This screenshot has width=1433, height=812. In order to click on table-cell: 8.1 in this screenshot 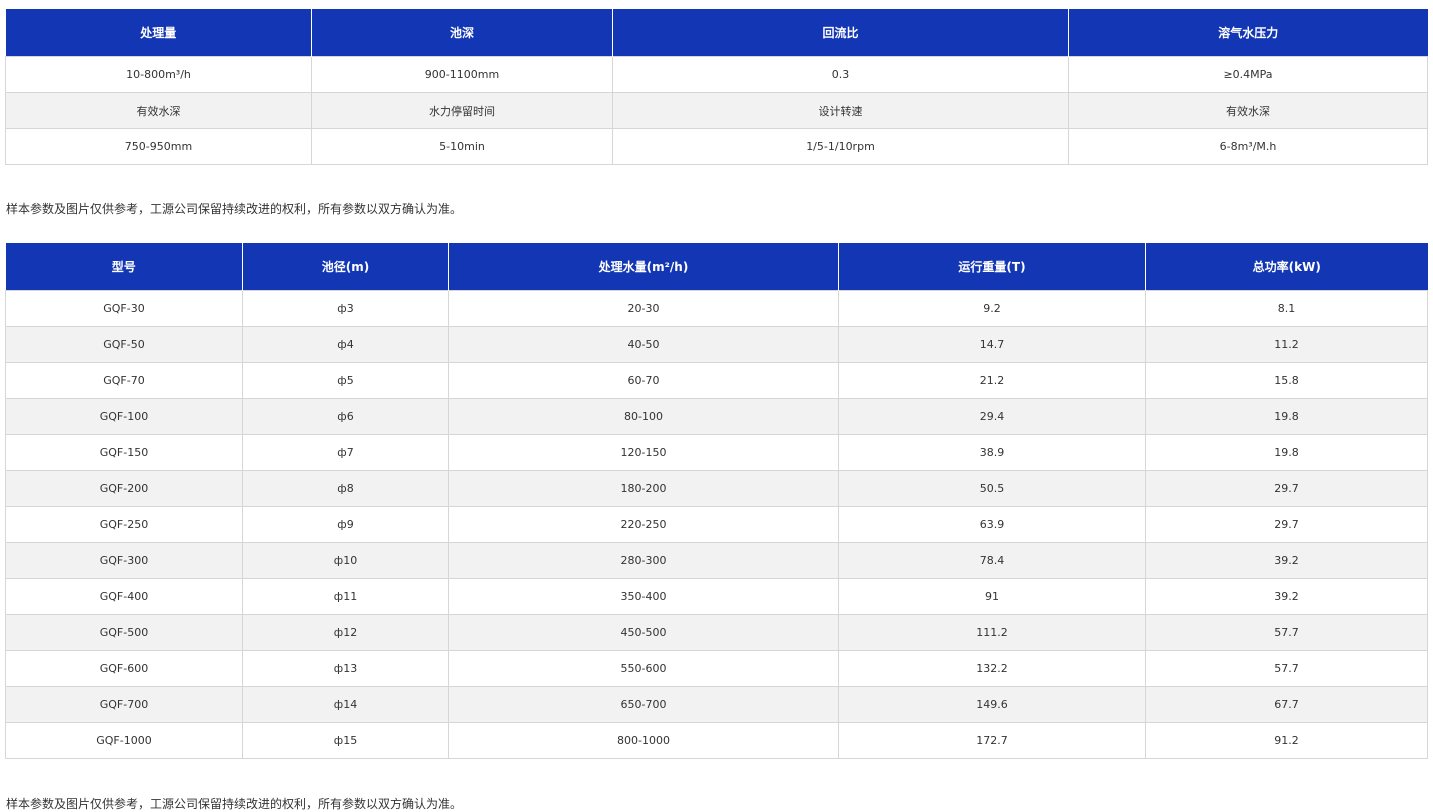, I will do `click(1286, 308)`.